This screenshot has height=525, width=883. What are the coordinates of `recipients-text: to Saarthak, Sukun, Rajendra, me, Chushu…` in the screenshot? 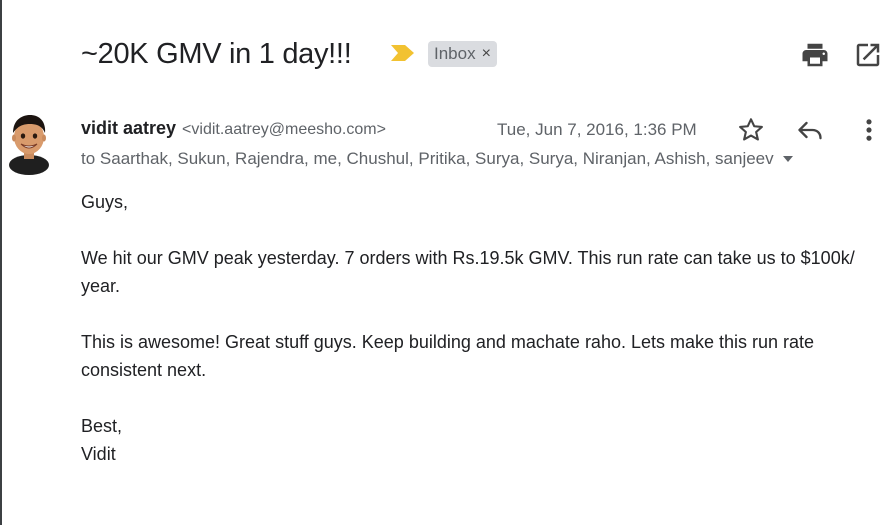 It's located at (427, 158).